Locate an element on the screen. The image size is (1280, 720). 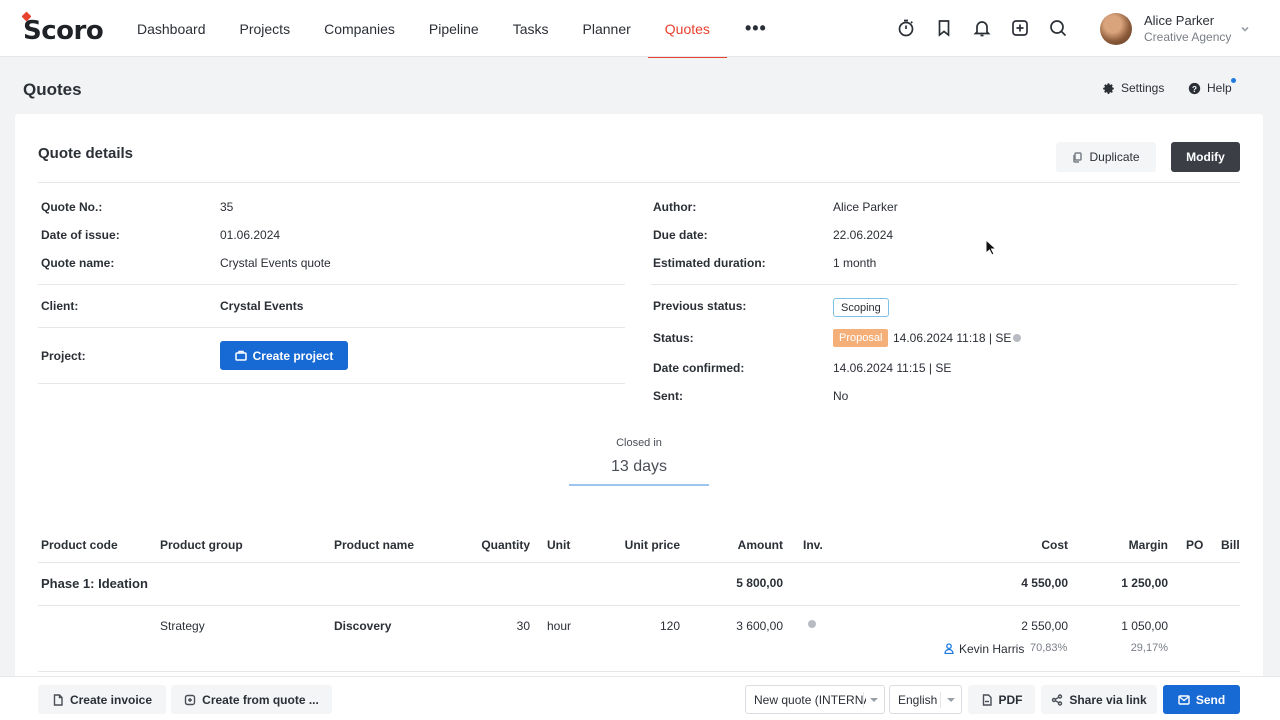
th-po: PO is located at coordinates (1195, 545).